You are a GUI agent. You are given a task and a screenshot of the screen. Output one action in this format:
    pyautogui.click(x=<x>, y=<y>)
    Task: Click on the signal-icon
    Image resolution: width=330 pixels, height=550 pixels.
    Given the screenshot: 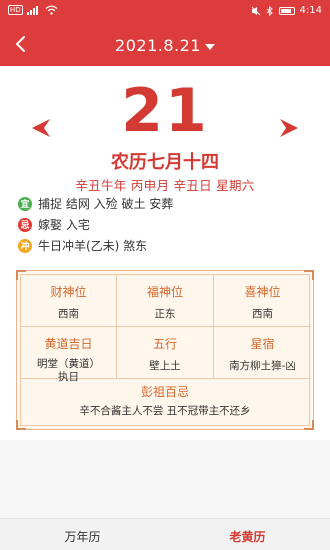 What is the action you would take?
    pyautogui.click(x=33, y=10)
    